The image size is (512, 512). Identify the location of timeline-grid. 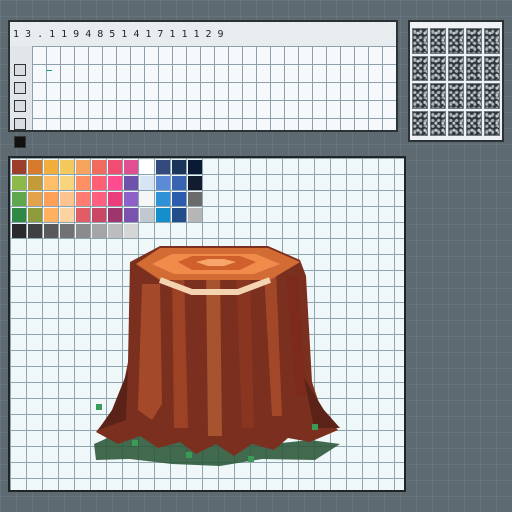
(214, 88).